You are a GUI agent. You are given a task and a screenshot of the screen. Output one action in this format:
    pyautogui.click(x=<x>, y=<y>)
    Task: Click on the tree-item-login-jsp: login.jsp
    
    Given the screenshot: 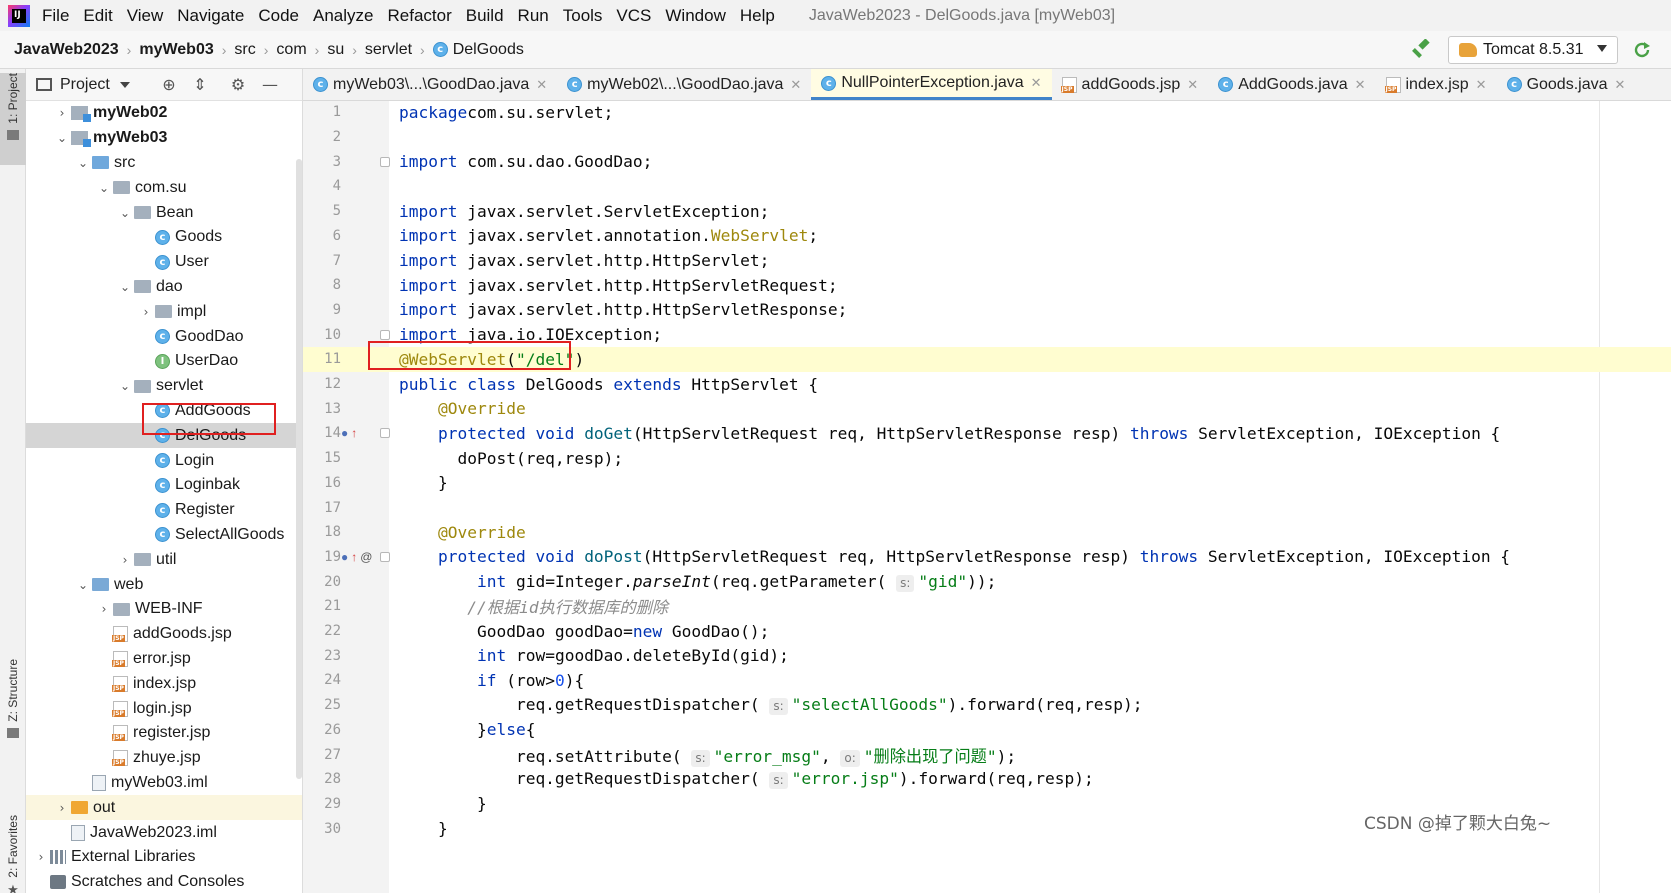 What is the action you would take?
    pyautogui.click(x=164, y=708)
    